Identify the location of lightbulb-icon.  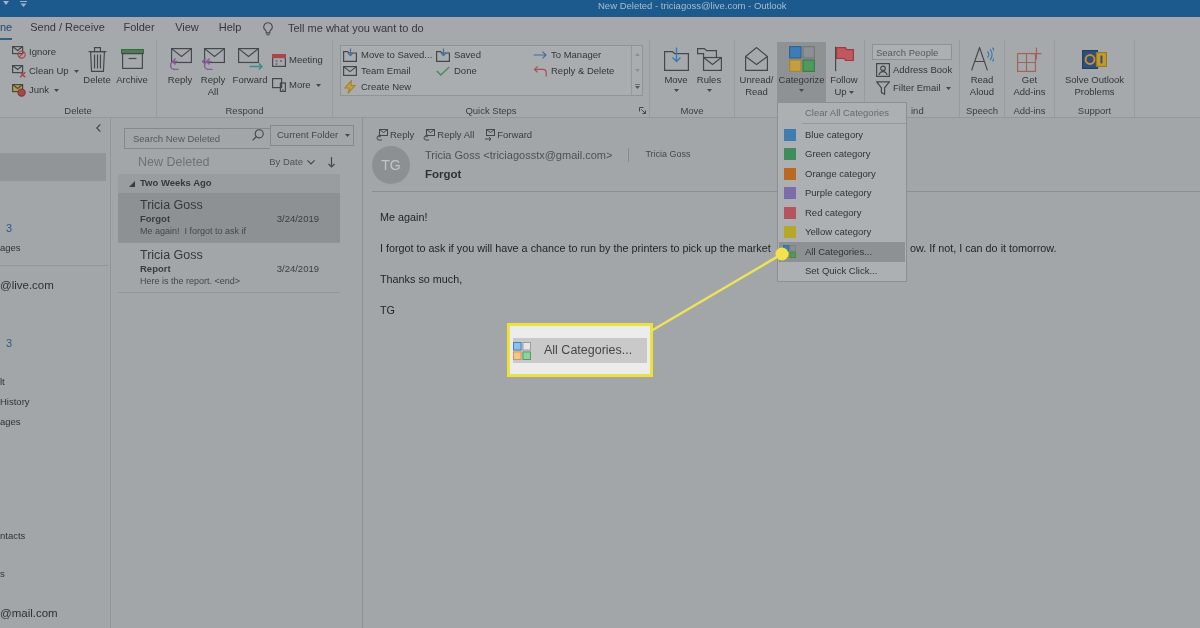
(268, 28).